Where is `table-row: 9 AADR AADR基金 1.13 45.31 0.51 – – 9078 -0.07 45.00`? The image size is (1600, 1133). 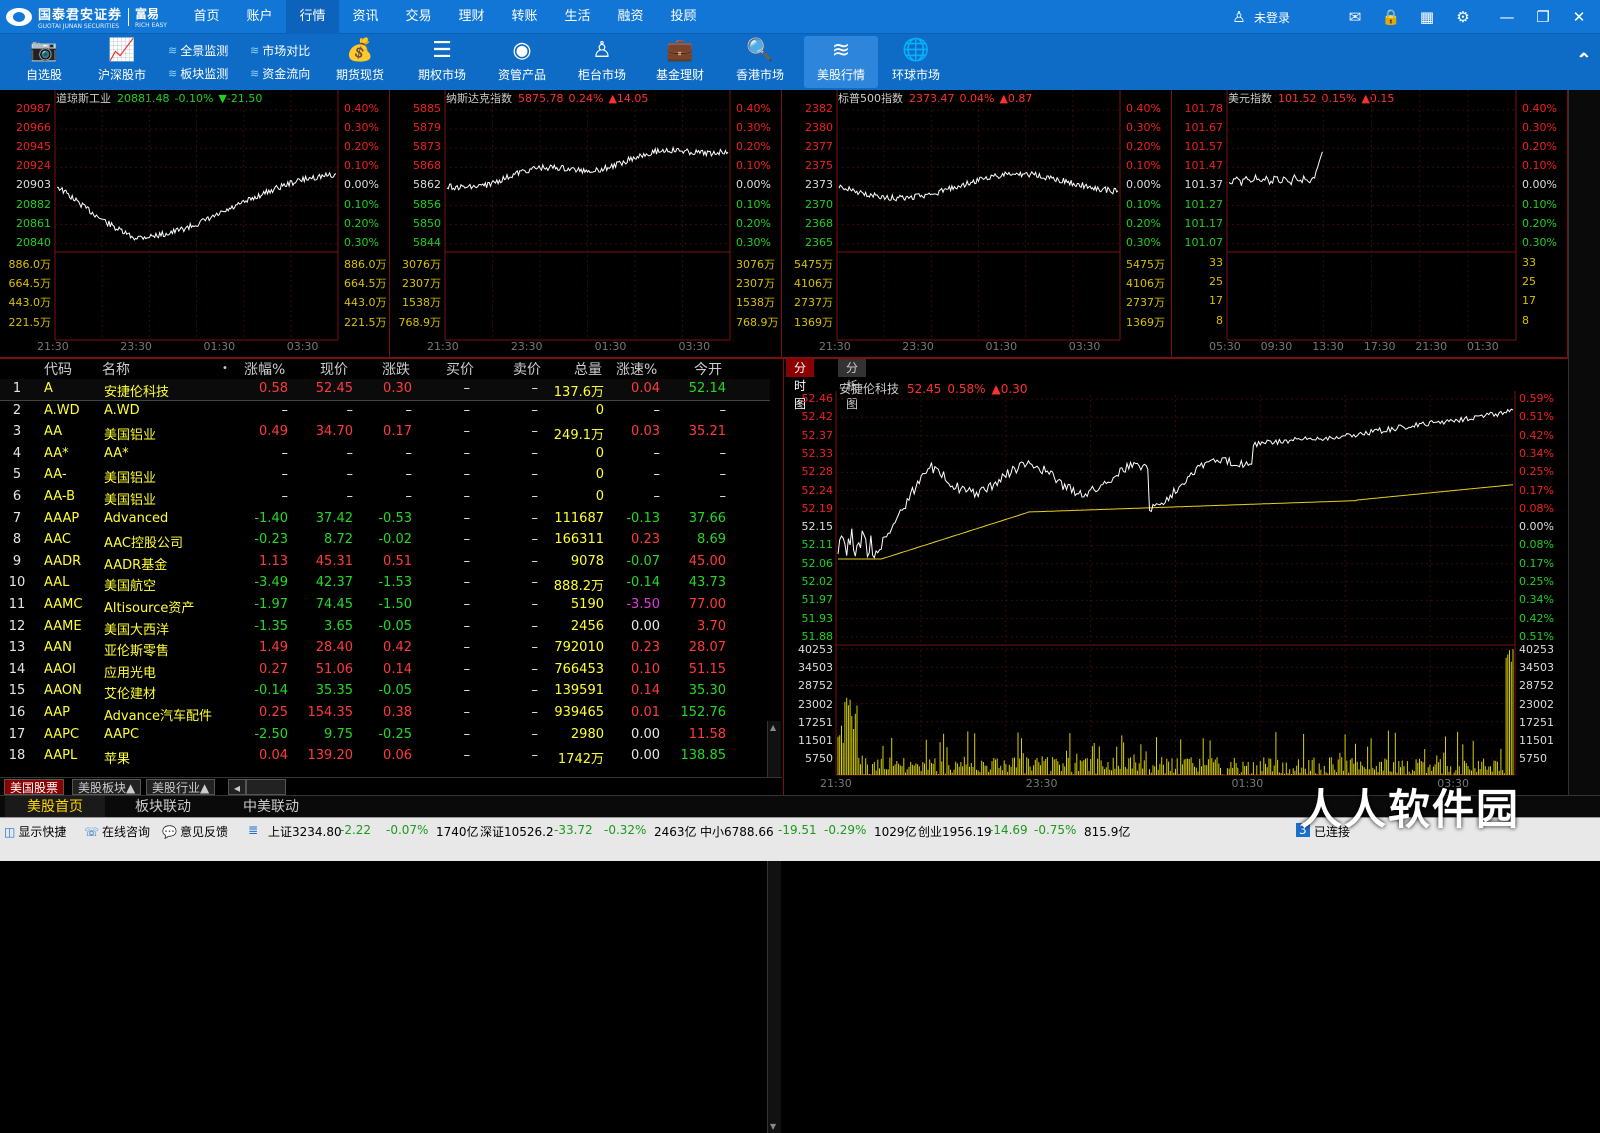 table-row: 9 AADR AADR基金 1.13 45.31 0.51 – – 9078 -0.07 45.00 is located at coordinates (385, 563).